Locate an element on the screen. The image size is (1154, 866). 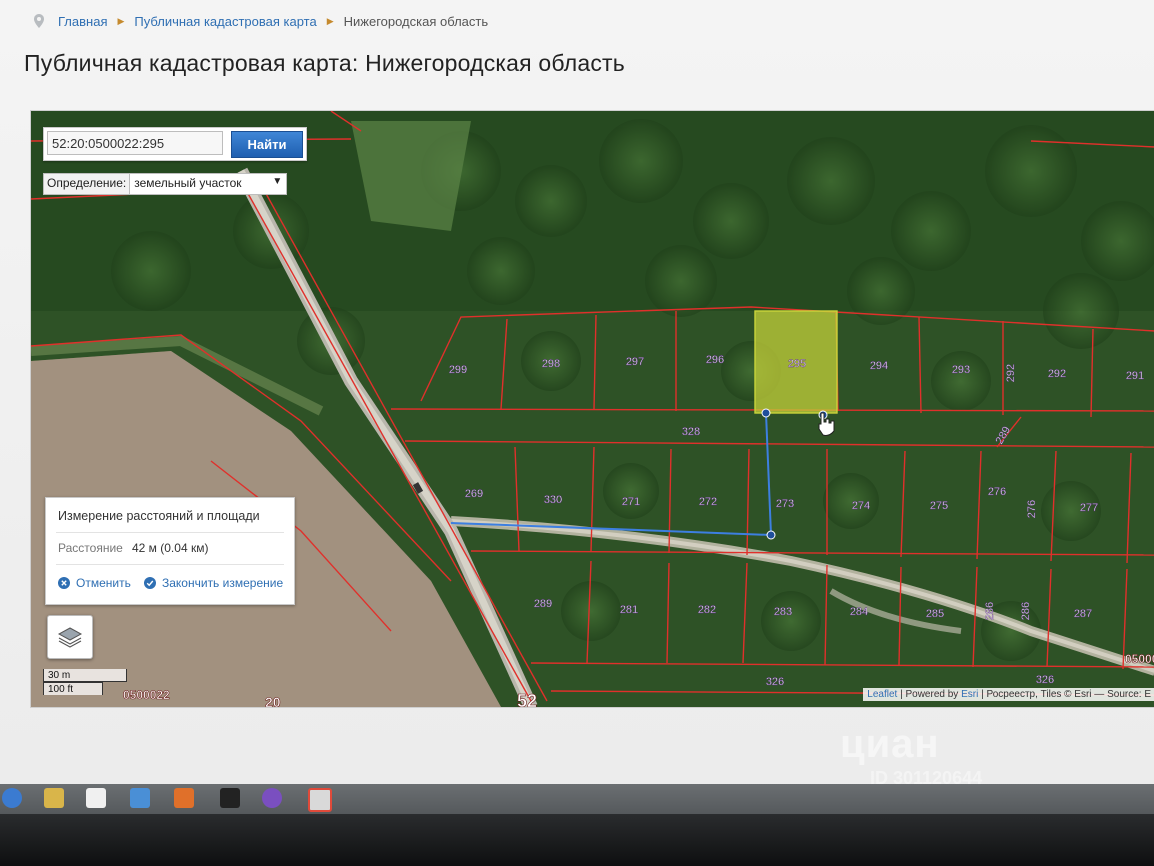
definition-filter: Определение: земельный участок ▼ is located at coordinates (165, 184).